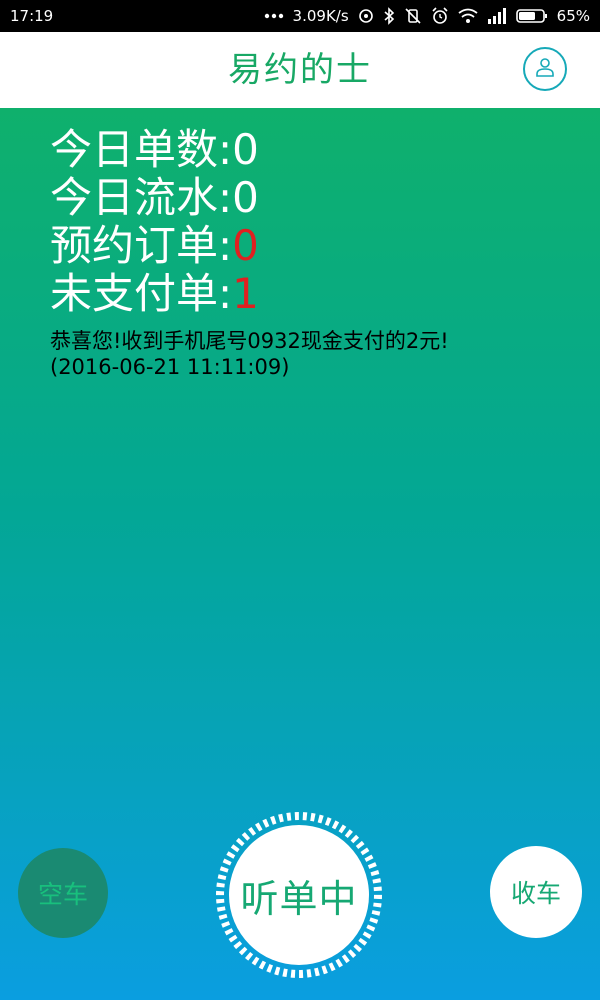 The image size is (600, 1000). I want to click on app-title: 易约的士, so click(300, 70).